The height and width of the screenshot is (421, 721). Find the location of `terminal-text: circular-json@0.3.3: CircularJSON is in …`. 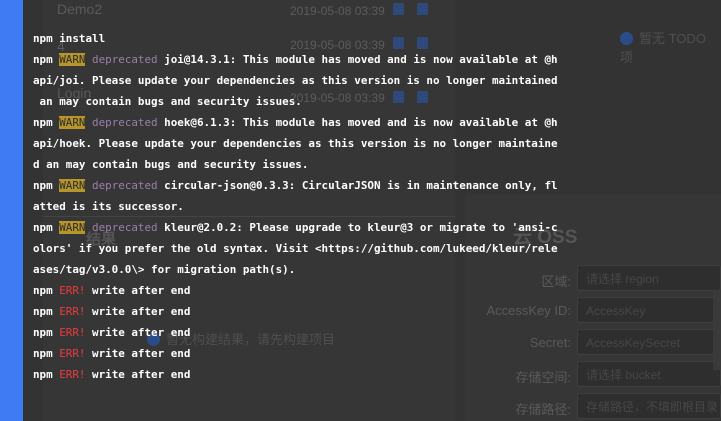

terminal-text: circular-json@0.3.3: CircularJSON is in … is located at coordinates (357, 185).